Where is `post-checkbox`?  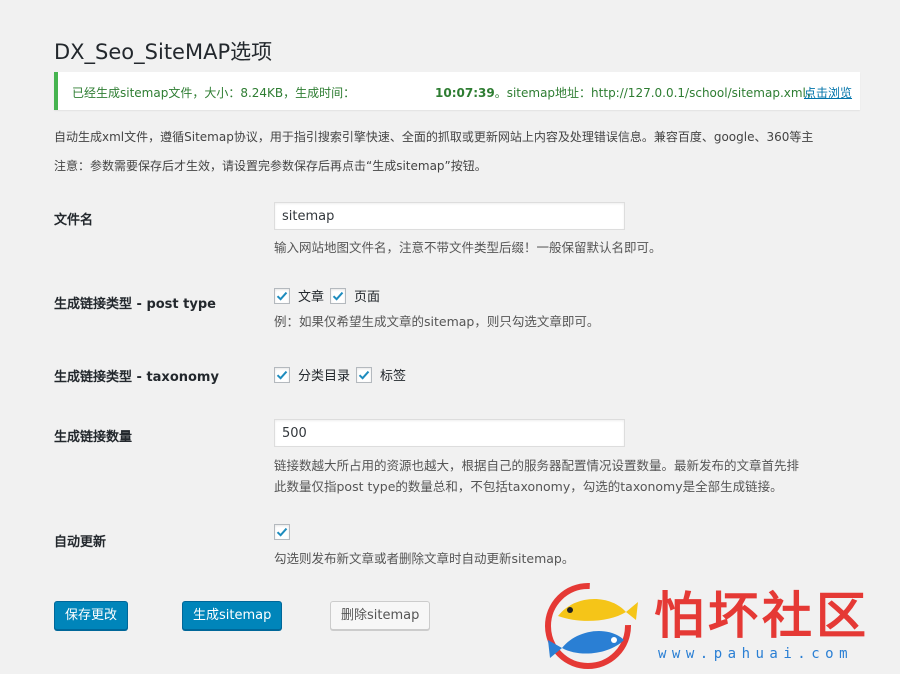 post-checkbox is located at coordinates (282, 295).